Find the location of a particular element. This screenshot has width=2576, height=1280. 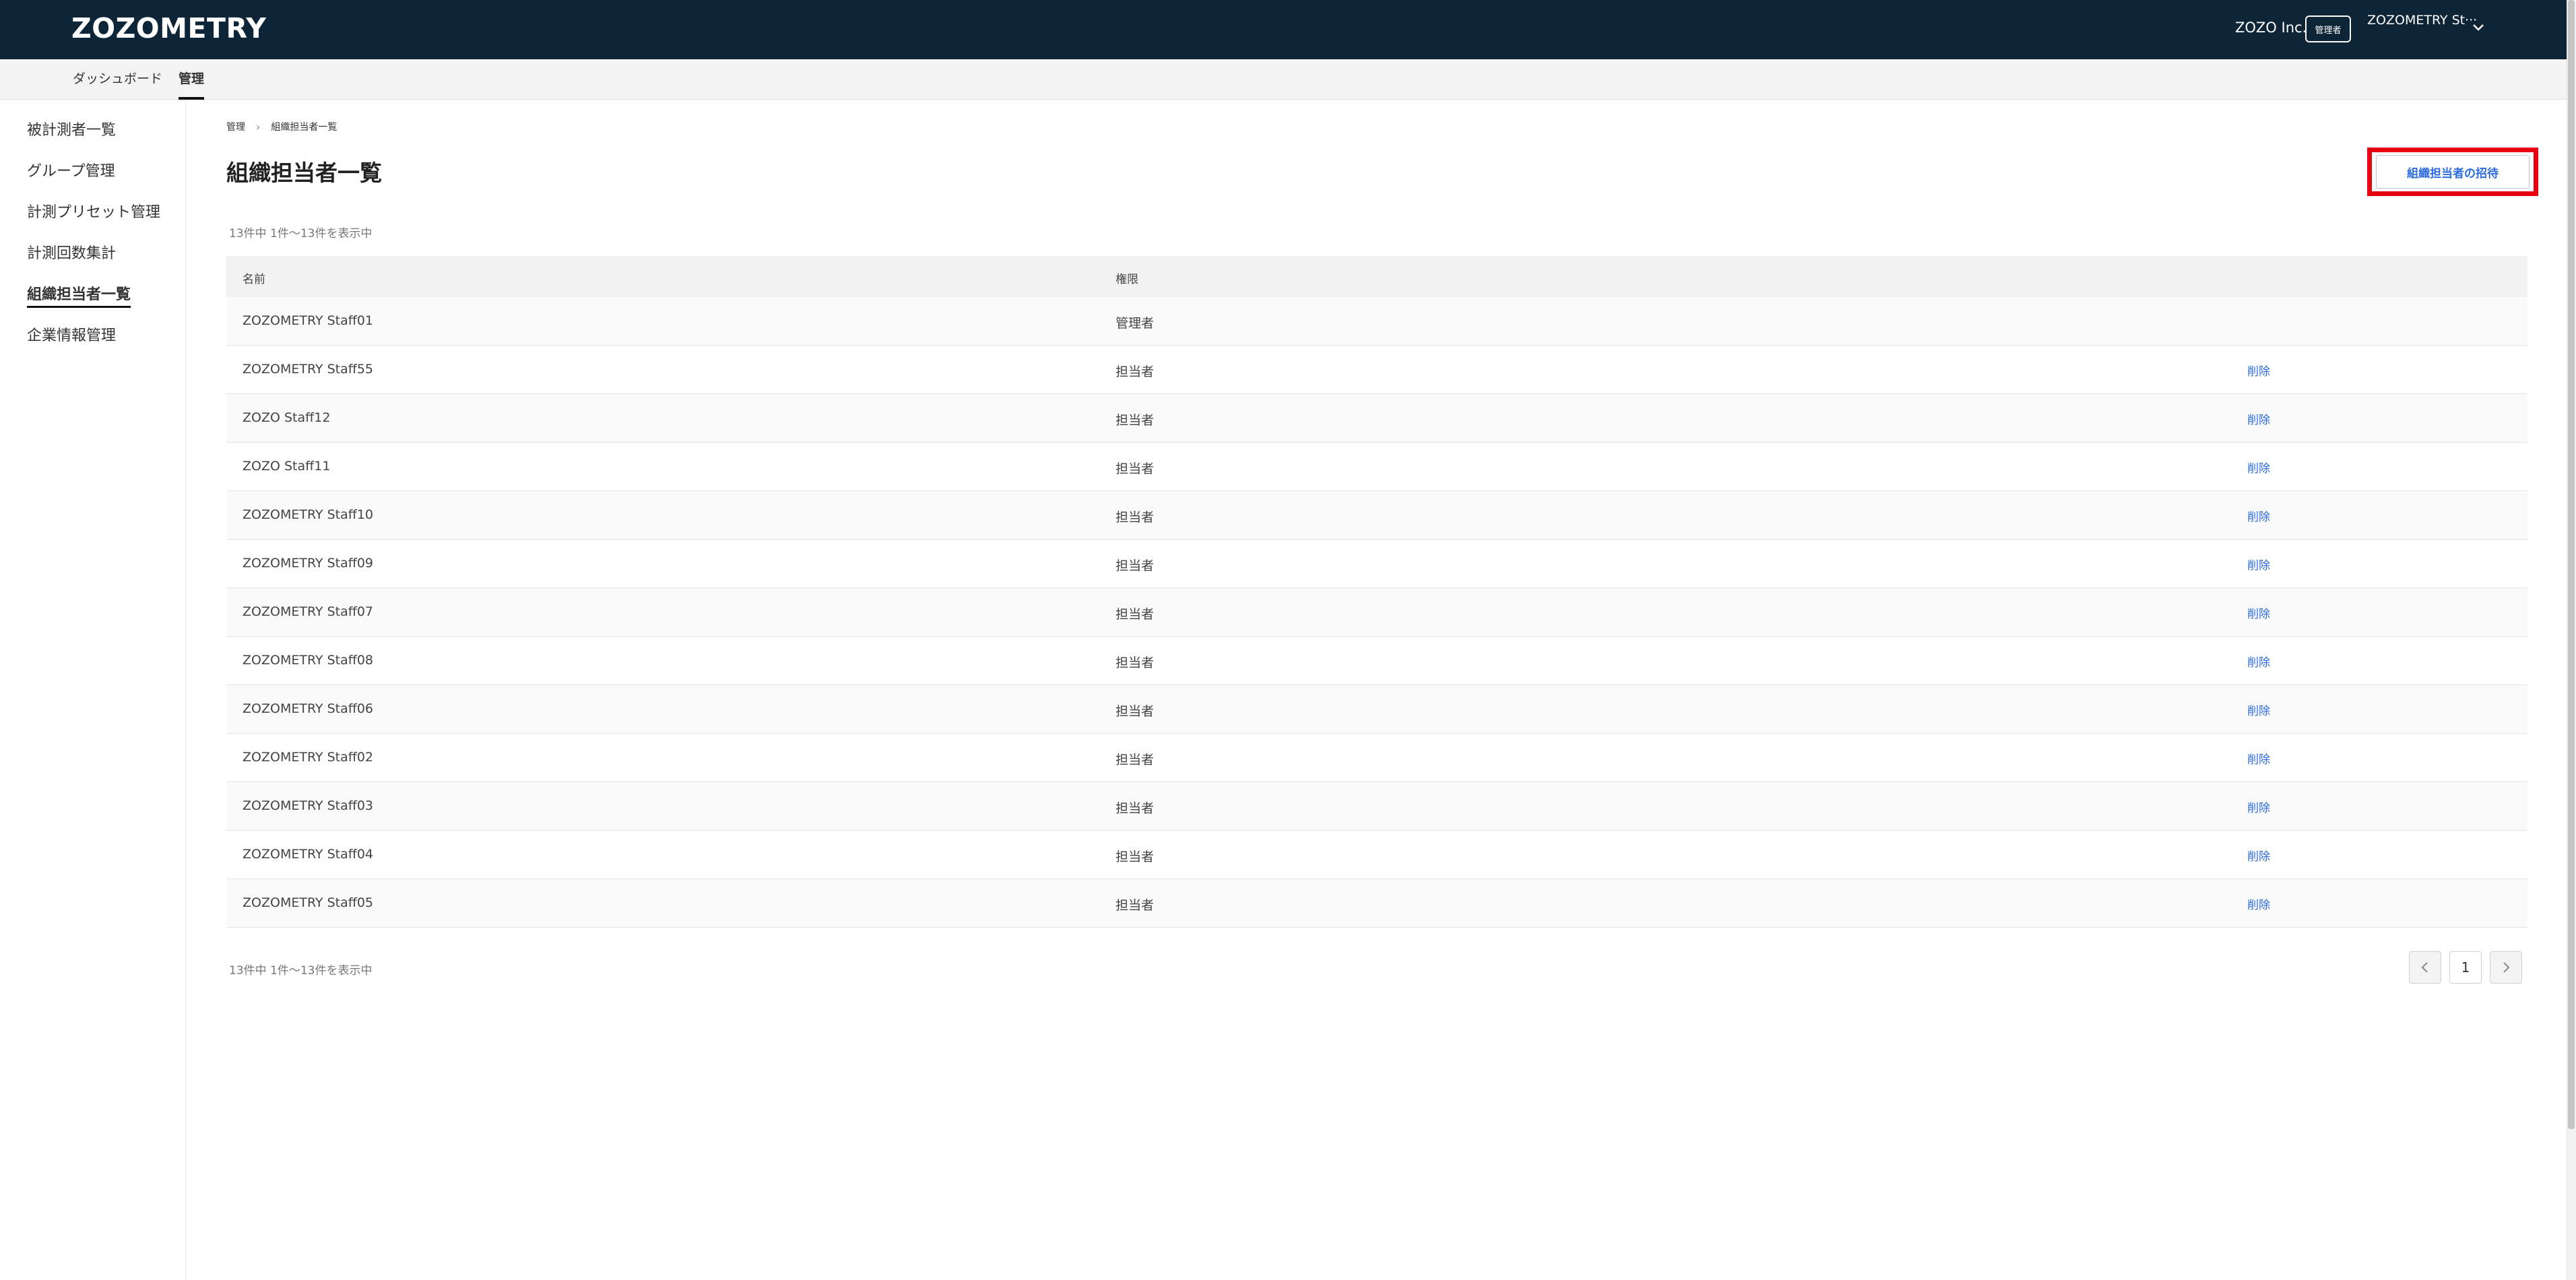

prev-page-button is located at coordinates (2425, 967).